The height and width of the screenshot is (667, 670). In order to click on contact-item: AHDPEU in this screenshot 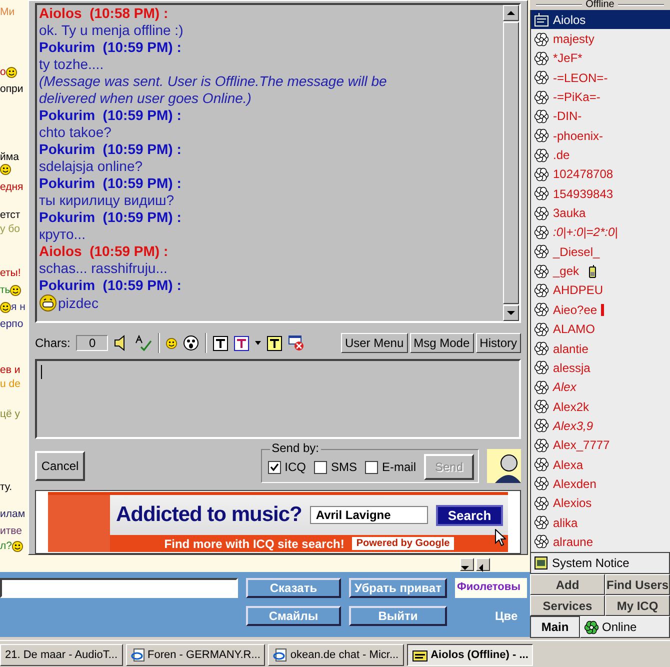, I will do `click(600, 290)`.